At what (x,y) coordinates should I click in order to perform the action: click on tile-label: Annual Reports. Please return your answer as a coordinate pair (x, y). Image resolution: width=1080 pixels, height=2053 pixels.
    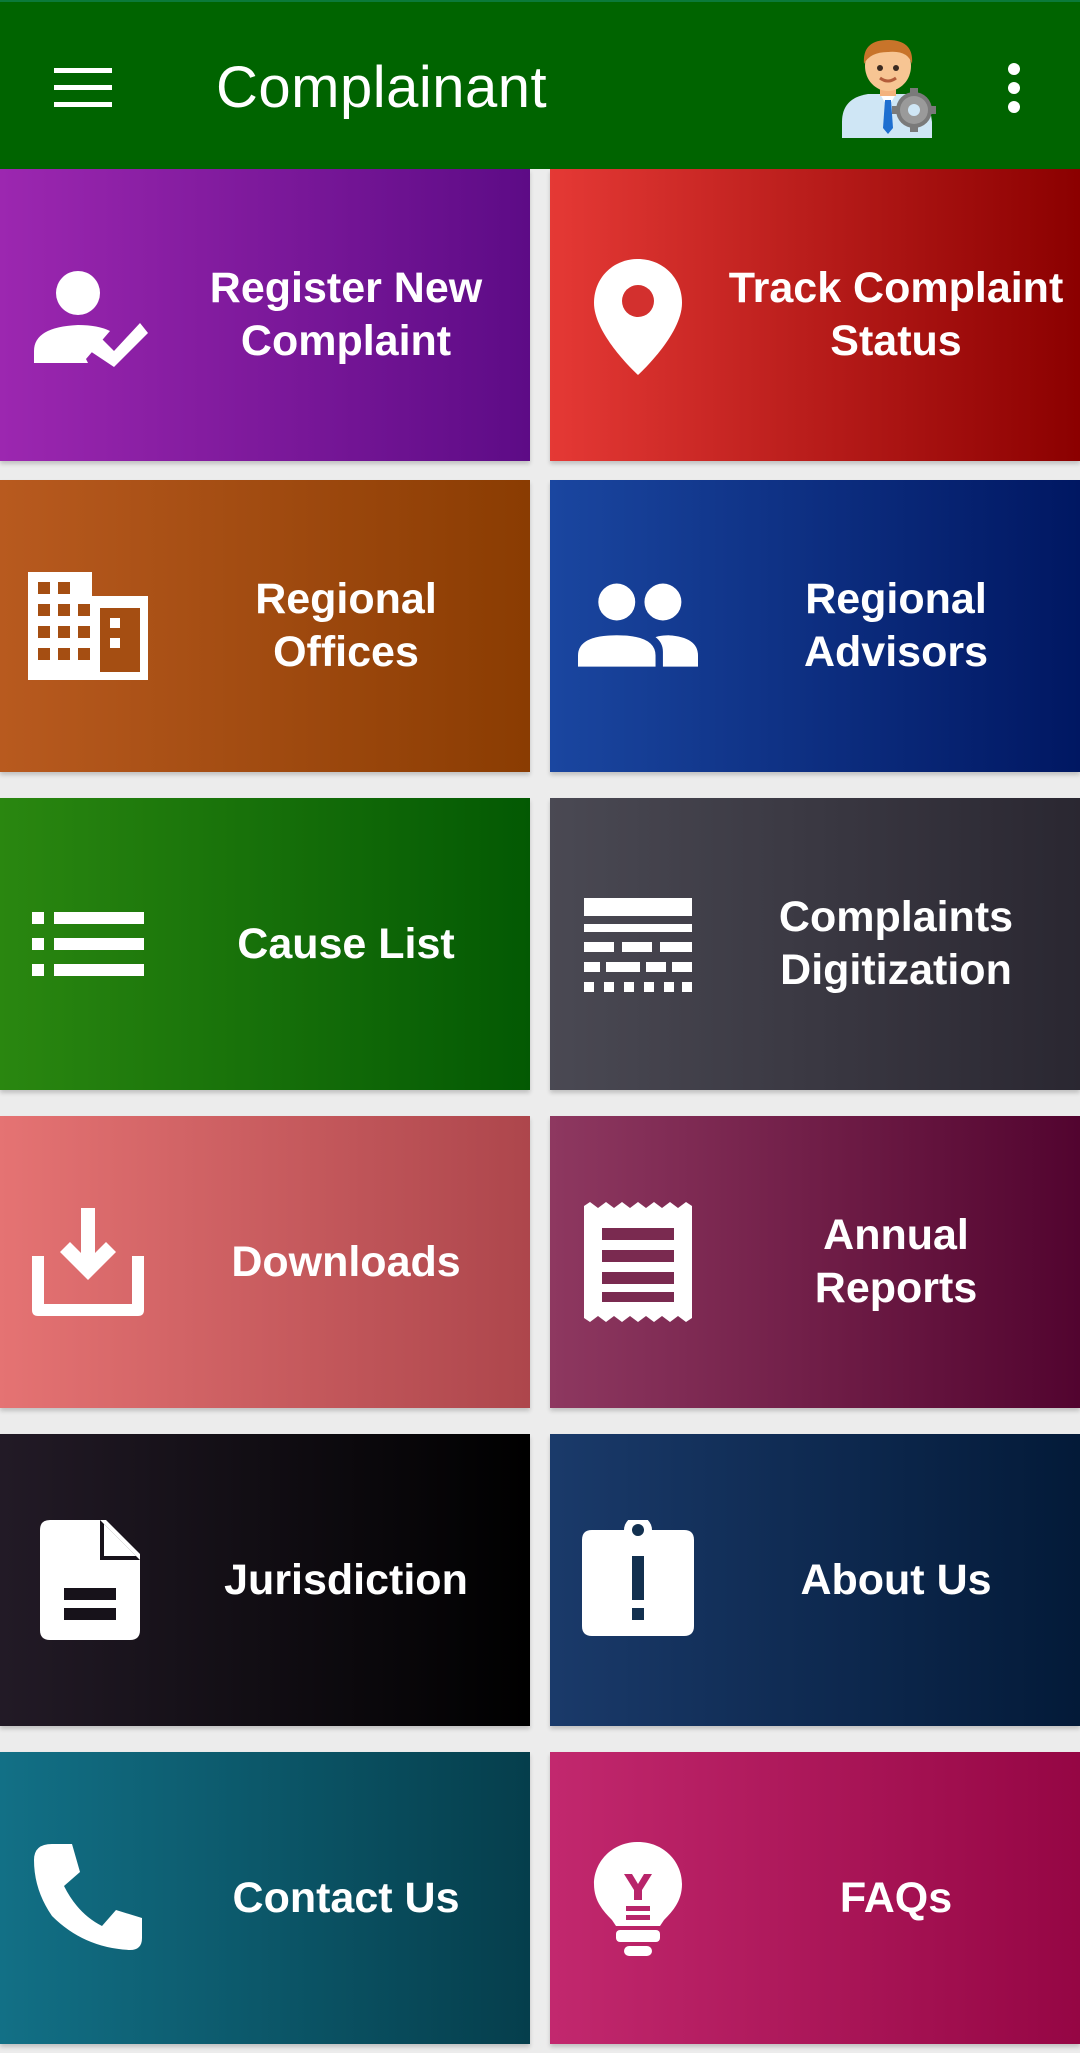
    Looking at the image, I should click on (896, 1261).